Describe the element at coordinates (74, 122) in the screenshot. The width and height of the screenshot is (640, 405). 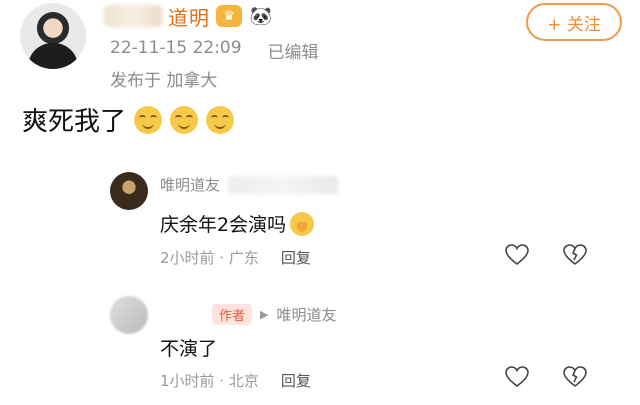
I see `post-text: 爽死我了` at that location.